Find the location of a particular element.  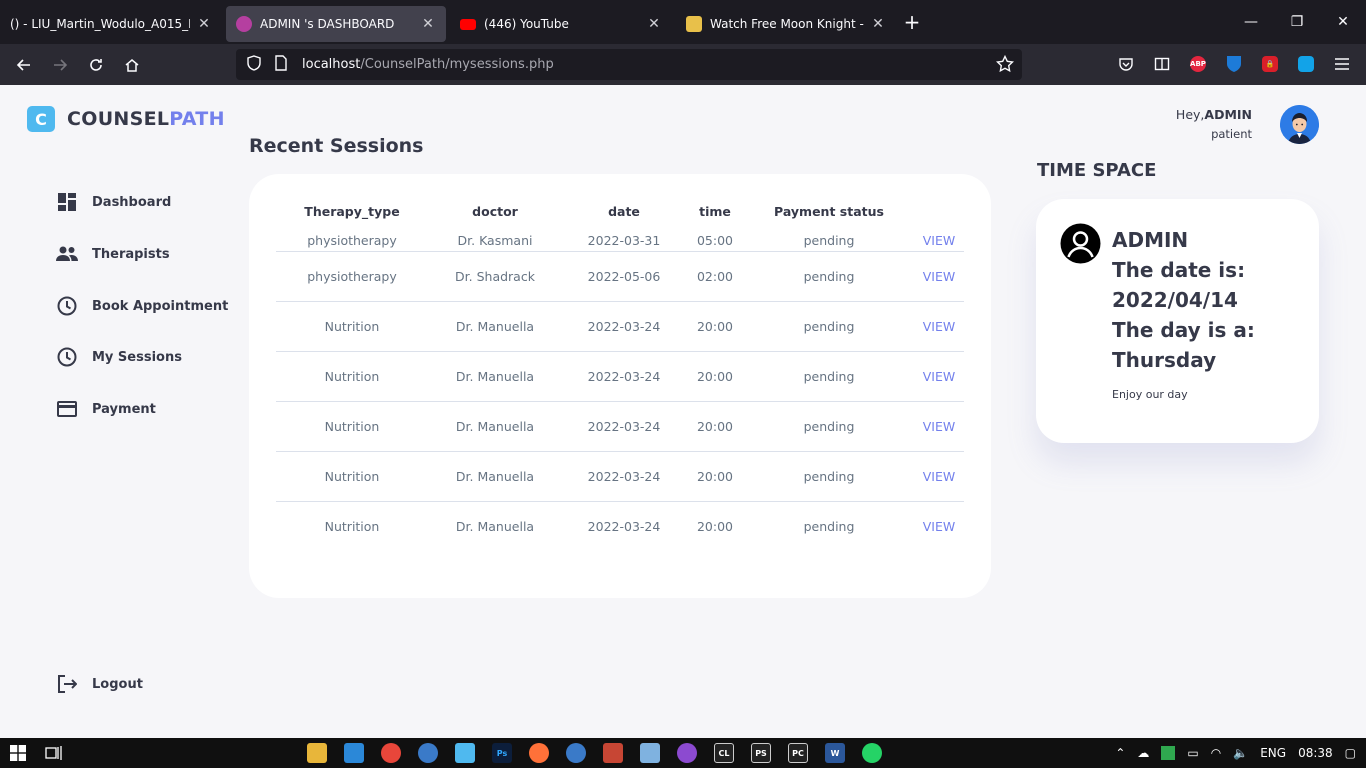

column-header: Payment status is located at coordinates (829, 211).